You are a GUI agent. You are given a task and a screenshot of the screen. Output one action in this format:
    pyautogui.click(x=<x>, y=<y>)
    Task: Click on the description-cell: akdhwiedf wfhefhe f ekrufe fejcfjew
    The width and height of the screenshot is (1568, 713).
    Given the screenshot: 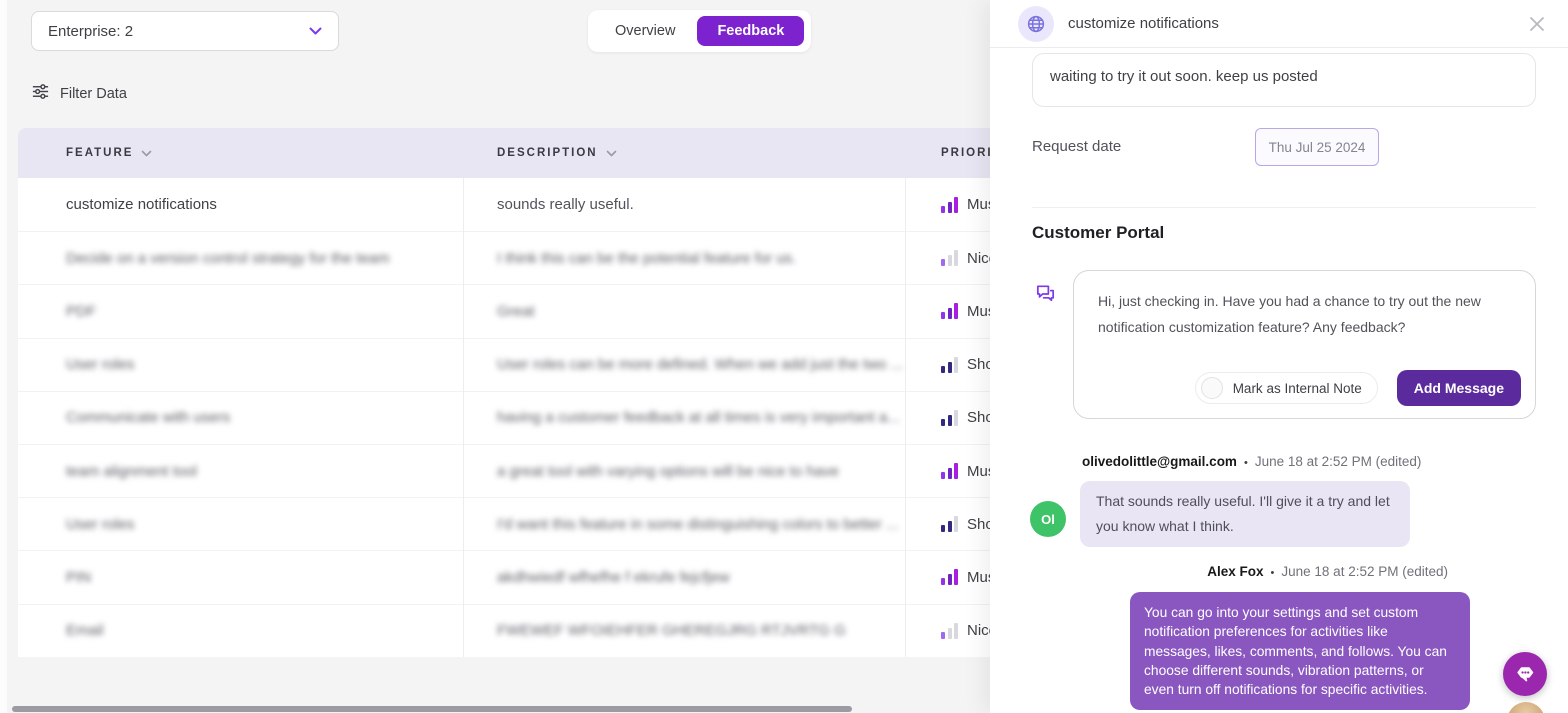 What is the action you would take?
    pyautogui.click(x=613, y=577)
    